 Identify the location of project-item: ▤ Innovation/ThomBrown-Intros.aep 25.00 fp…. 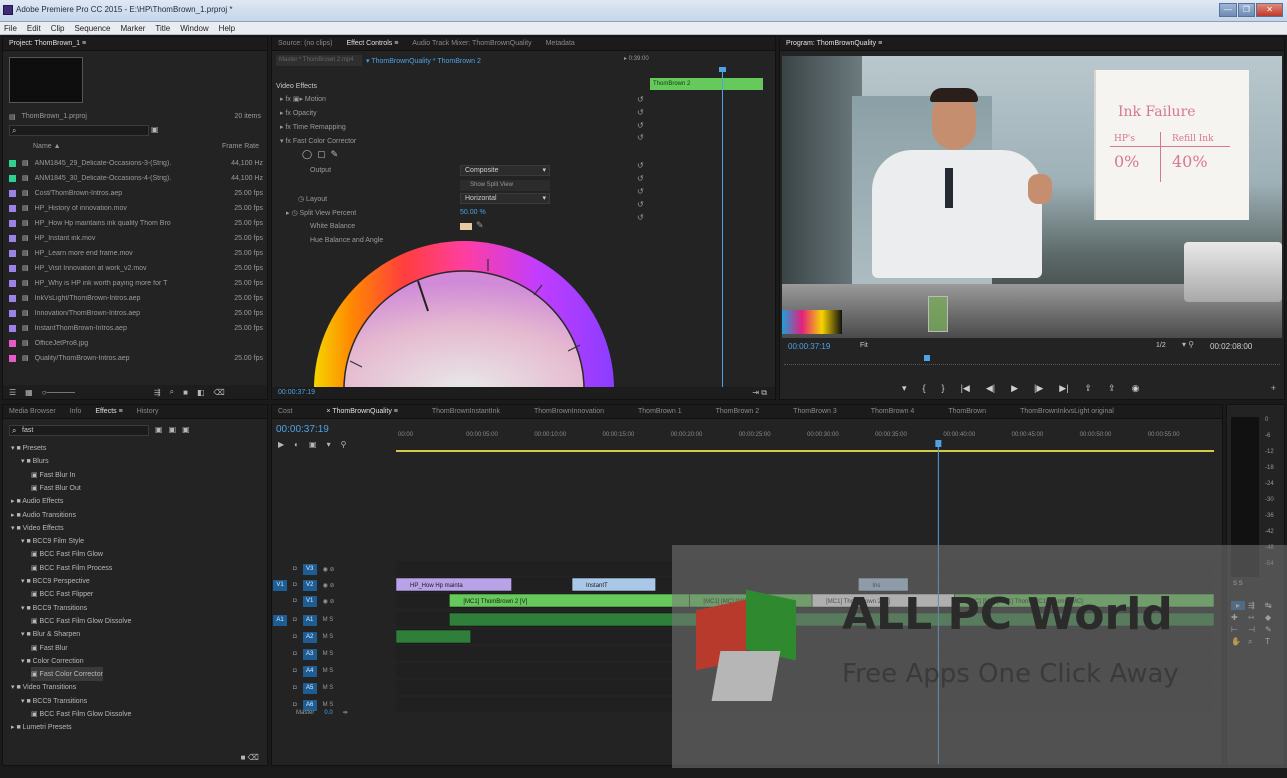
(140, 313).